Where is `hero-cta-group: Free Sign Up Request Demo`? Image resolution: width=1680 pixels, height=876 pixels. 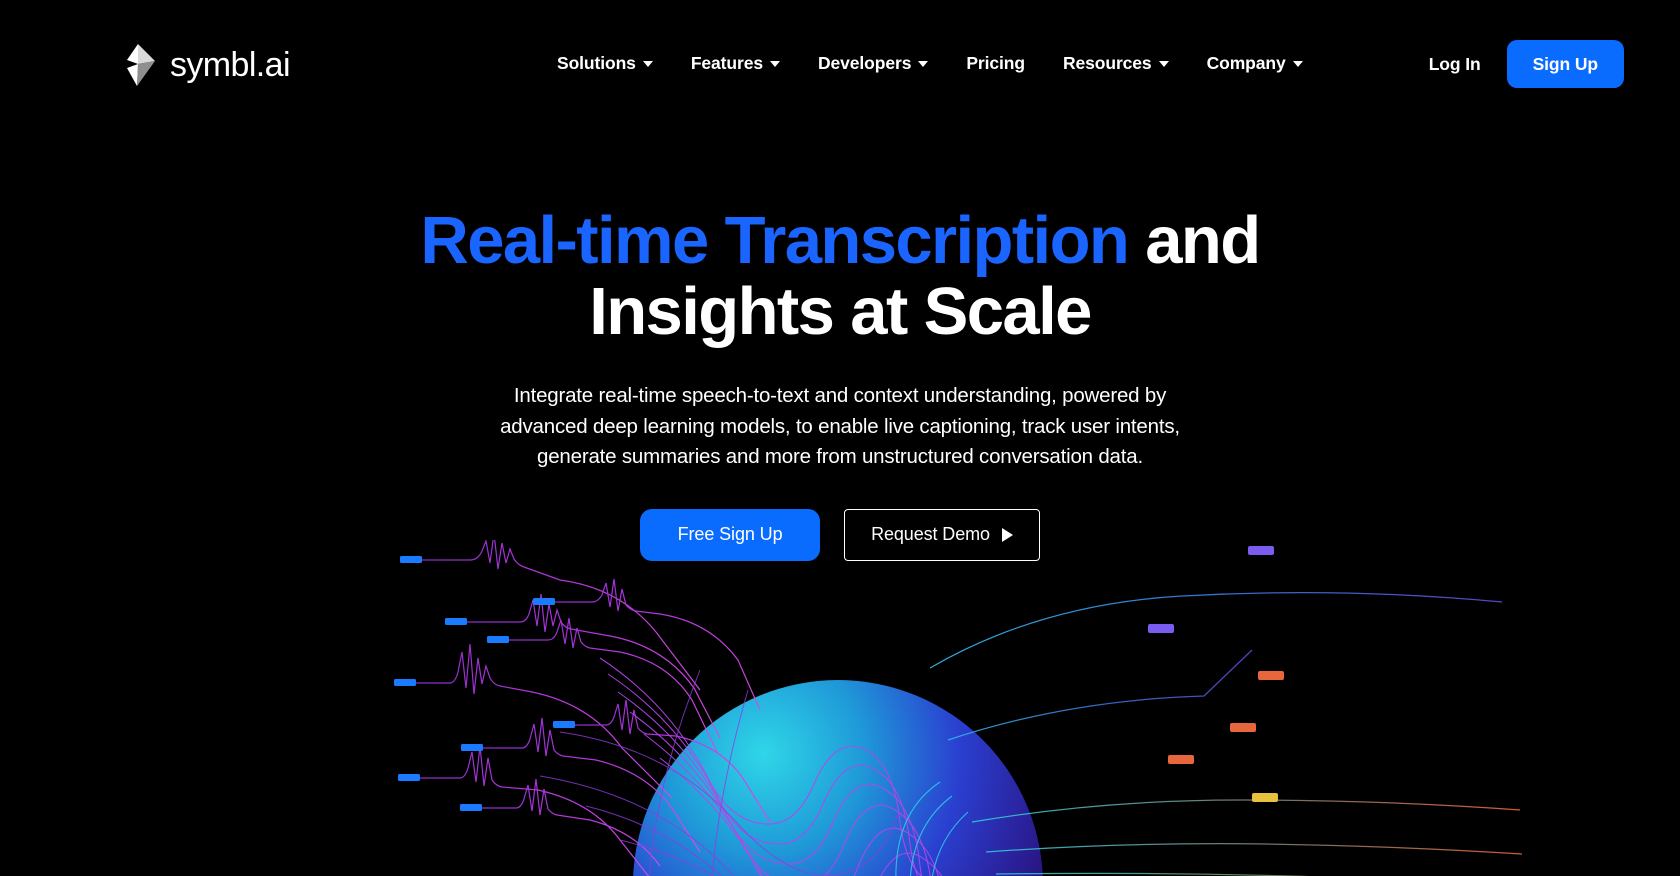
hero-cta-group: Free Sign Up Request Demo is located at coordinates (840, 534).